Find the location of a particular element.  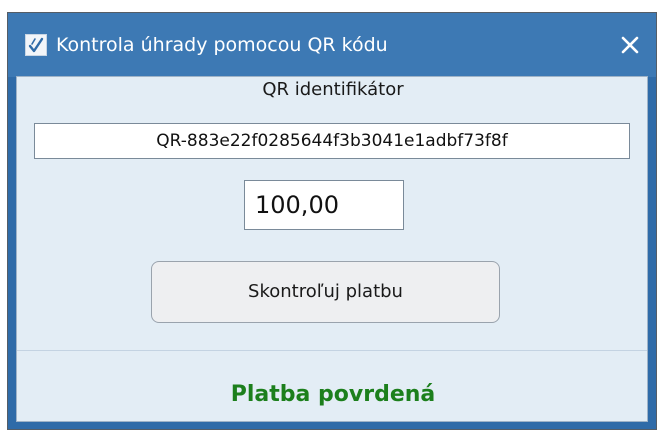

close-button is located at coordinates (630, 45).